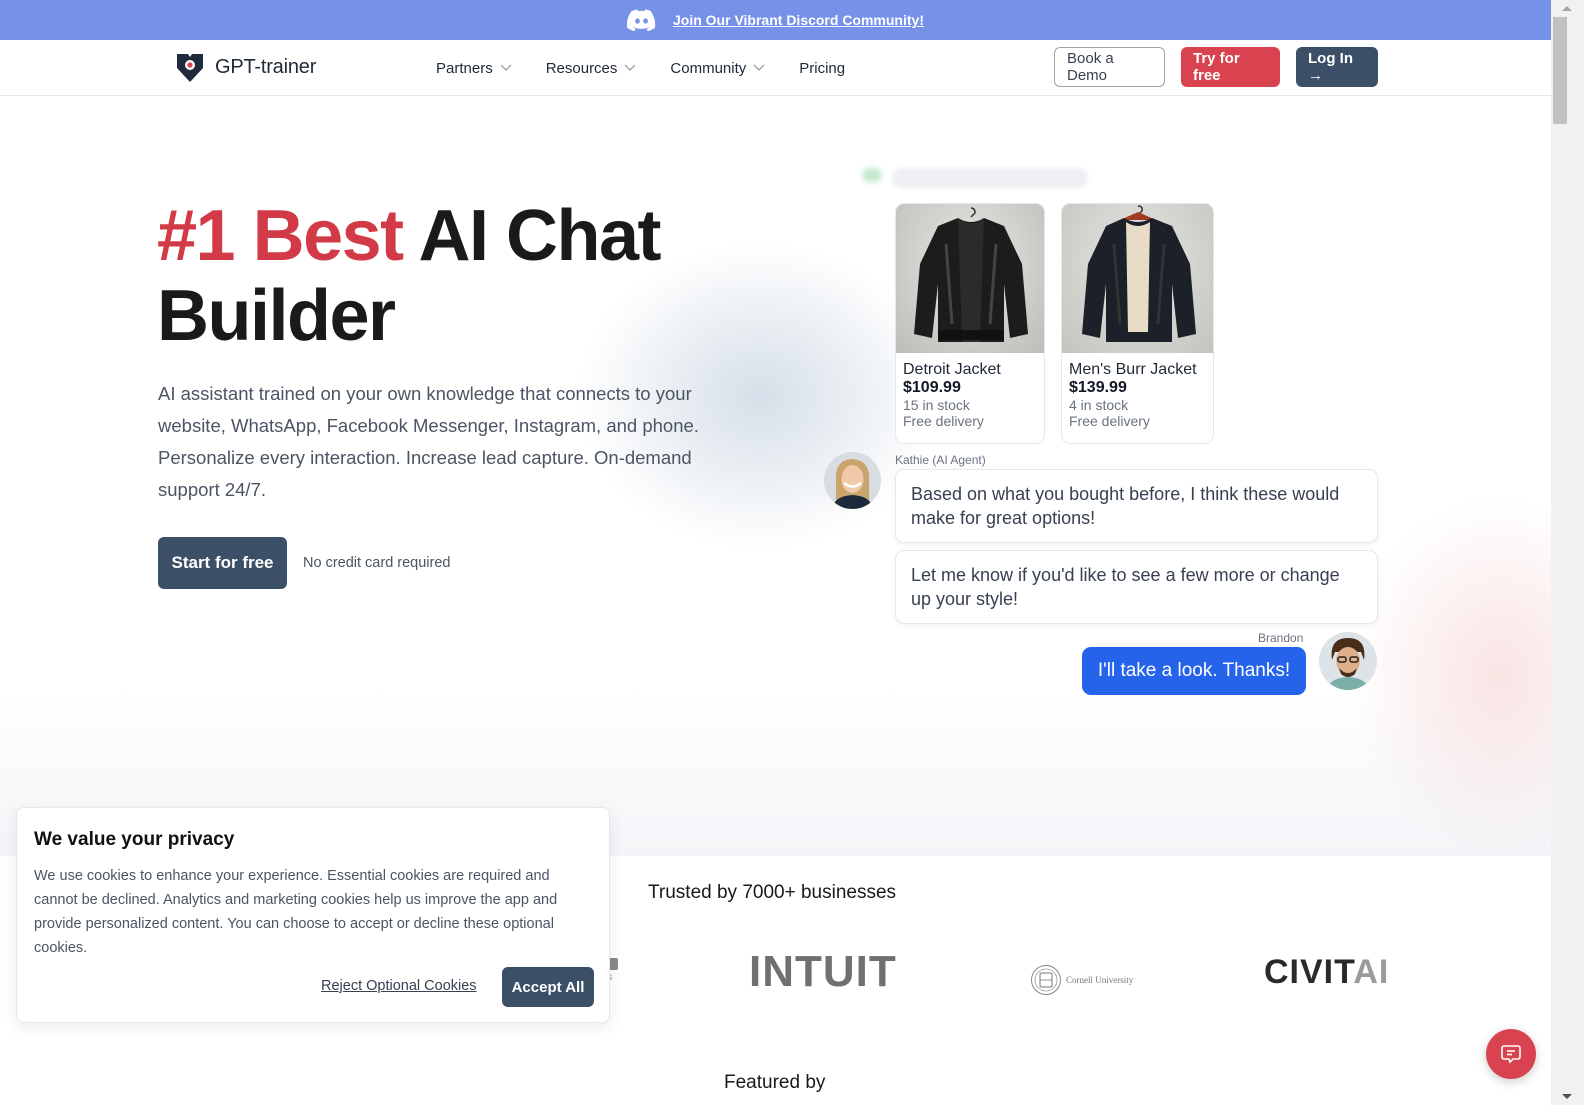  What do you see at coordinates (1567, 8) in the screenshot?
I see `scroll-up-arrow-icon` at bounding box center [1567, 8].